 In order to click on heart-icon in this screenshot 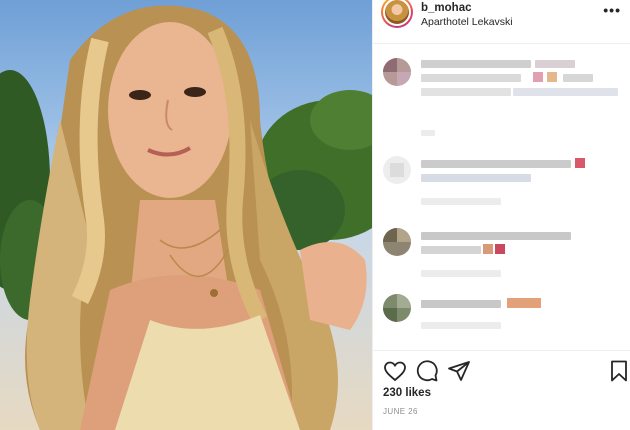, I will do `click(395, 371)`.